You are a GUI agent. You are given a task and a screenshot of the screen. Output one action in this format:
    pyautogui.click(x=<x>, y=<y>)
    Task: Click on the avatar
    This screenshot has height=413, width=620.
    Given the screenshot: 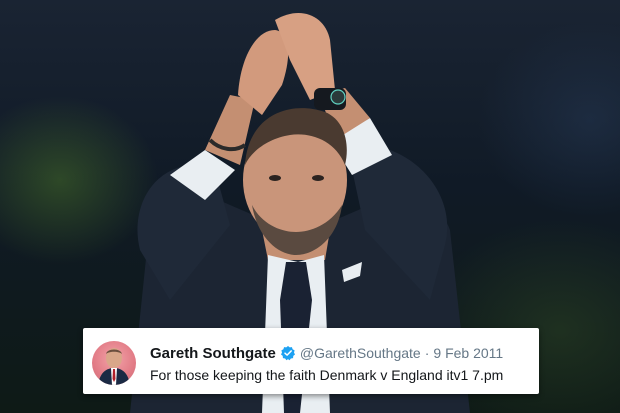 What is the action you would take?
    pyautogui.click(x=114, y=363)
    